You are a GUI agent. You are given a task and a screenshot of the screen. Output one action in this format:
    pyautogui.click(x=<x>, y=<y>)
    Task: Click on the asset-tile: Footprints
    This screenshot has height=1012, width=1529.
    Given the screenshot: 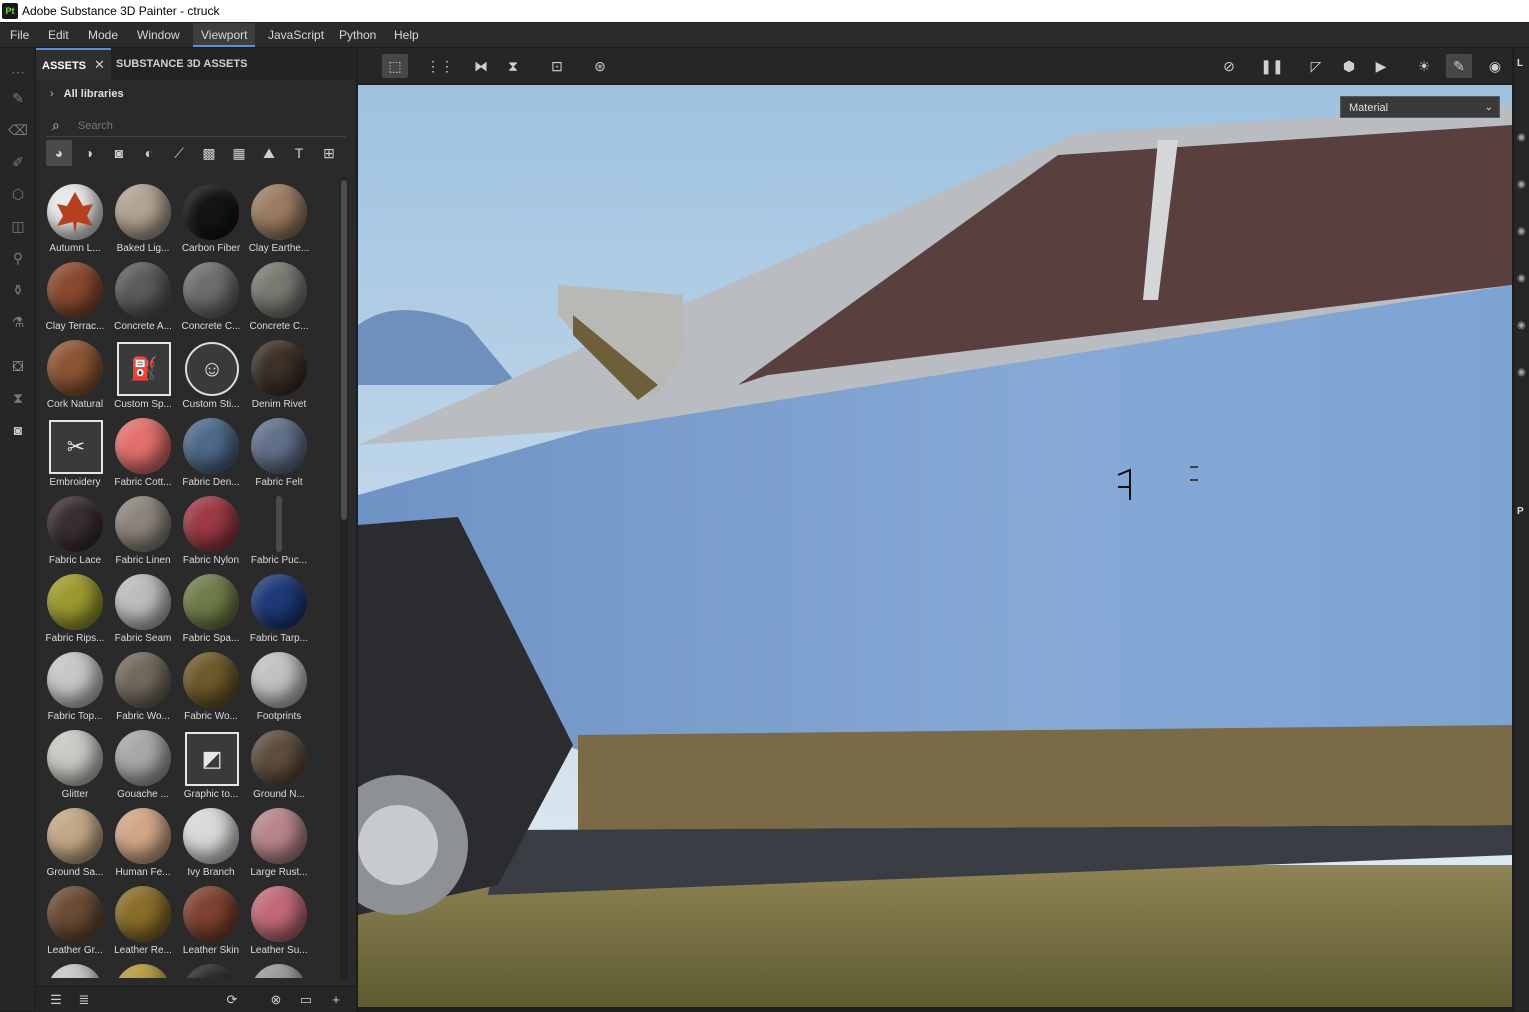 What is the action you would take?
    pyautogui.click(x=279, y=685)
    